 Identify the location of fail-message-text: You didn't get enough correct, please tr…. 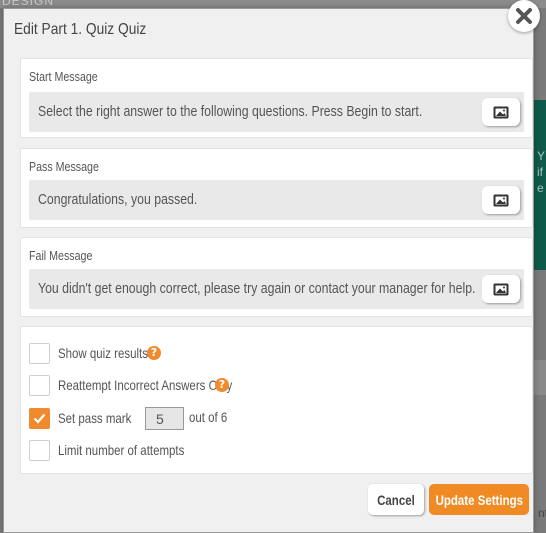
(256, 288).